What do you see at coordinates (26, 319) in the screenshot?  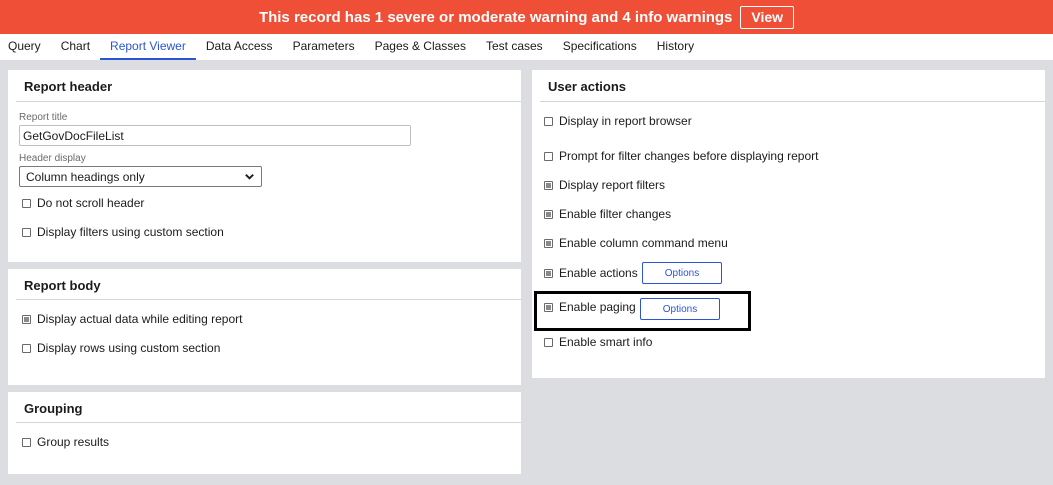 I see `display-actual-data-checkbox` at bounding box center [26, 319].